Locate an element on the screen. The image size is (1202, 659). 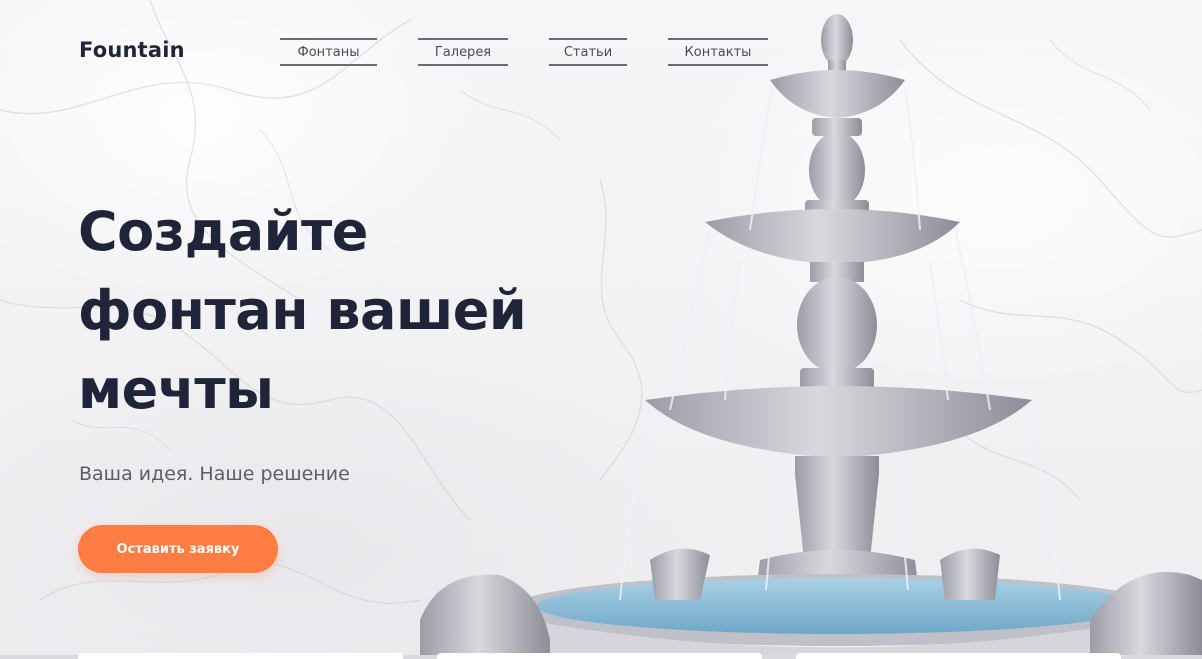
nav-item-gallery: Галерея is located at coordinates (463, 52).